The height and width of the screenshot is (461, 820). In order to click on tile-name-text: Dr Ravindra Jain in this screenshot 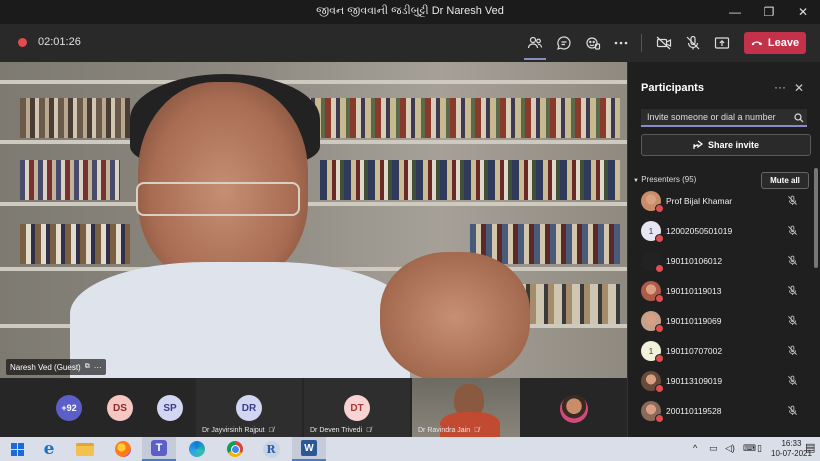, I will do `click(444, 430)`.